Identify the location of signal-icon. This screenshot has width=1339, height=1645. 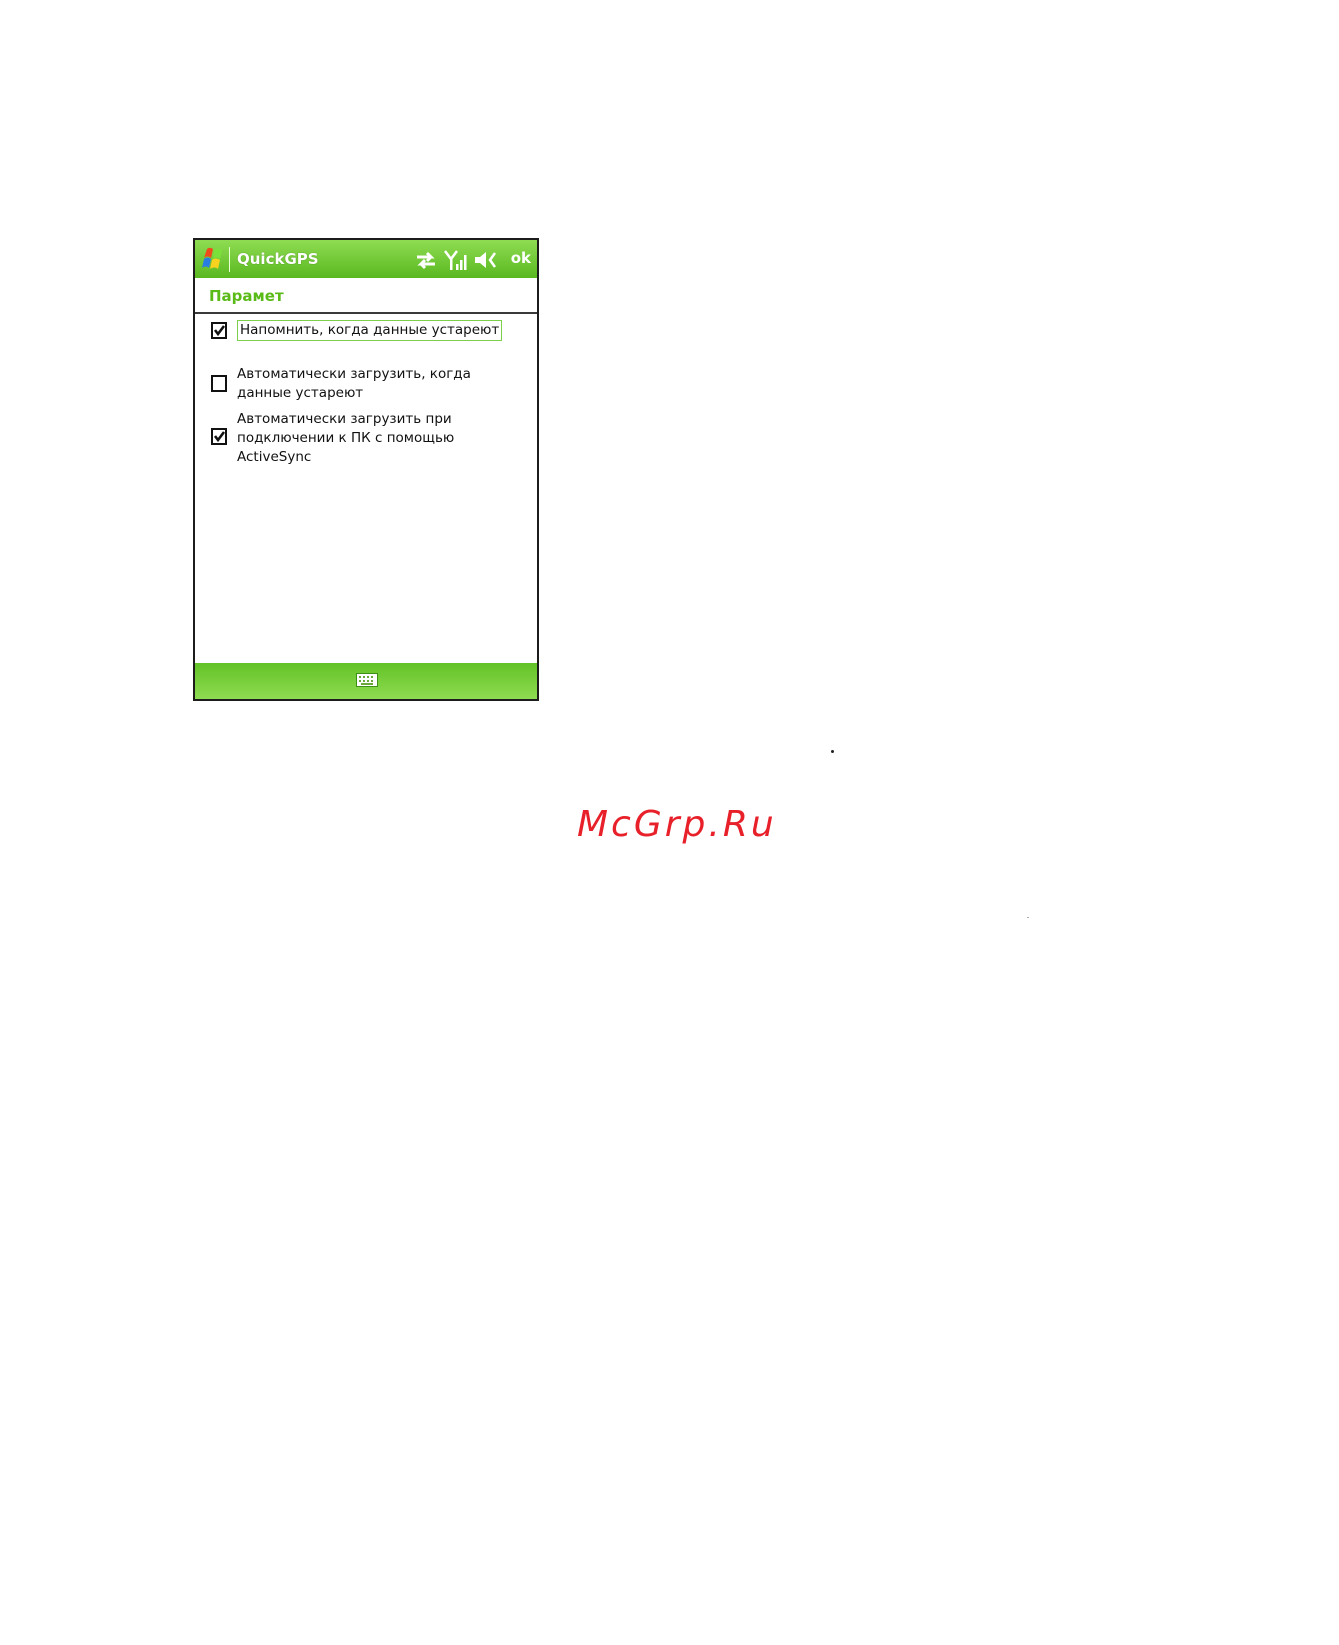
(456, 260).